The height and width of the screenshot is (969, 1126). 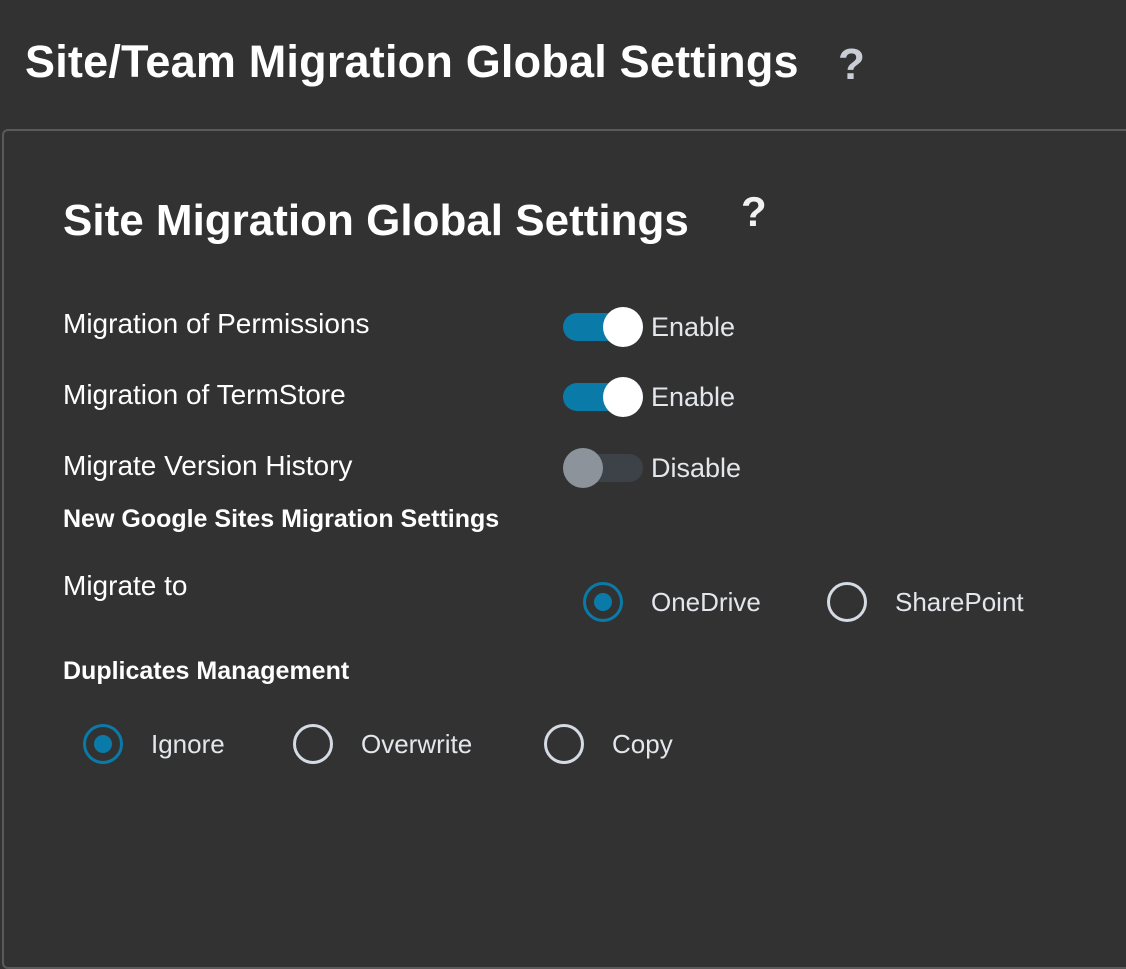 I want to click on sharepoint-label: SharePoint, so click(x=959, y=602).